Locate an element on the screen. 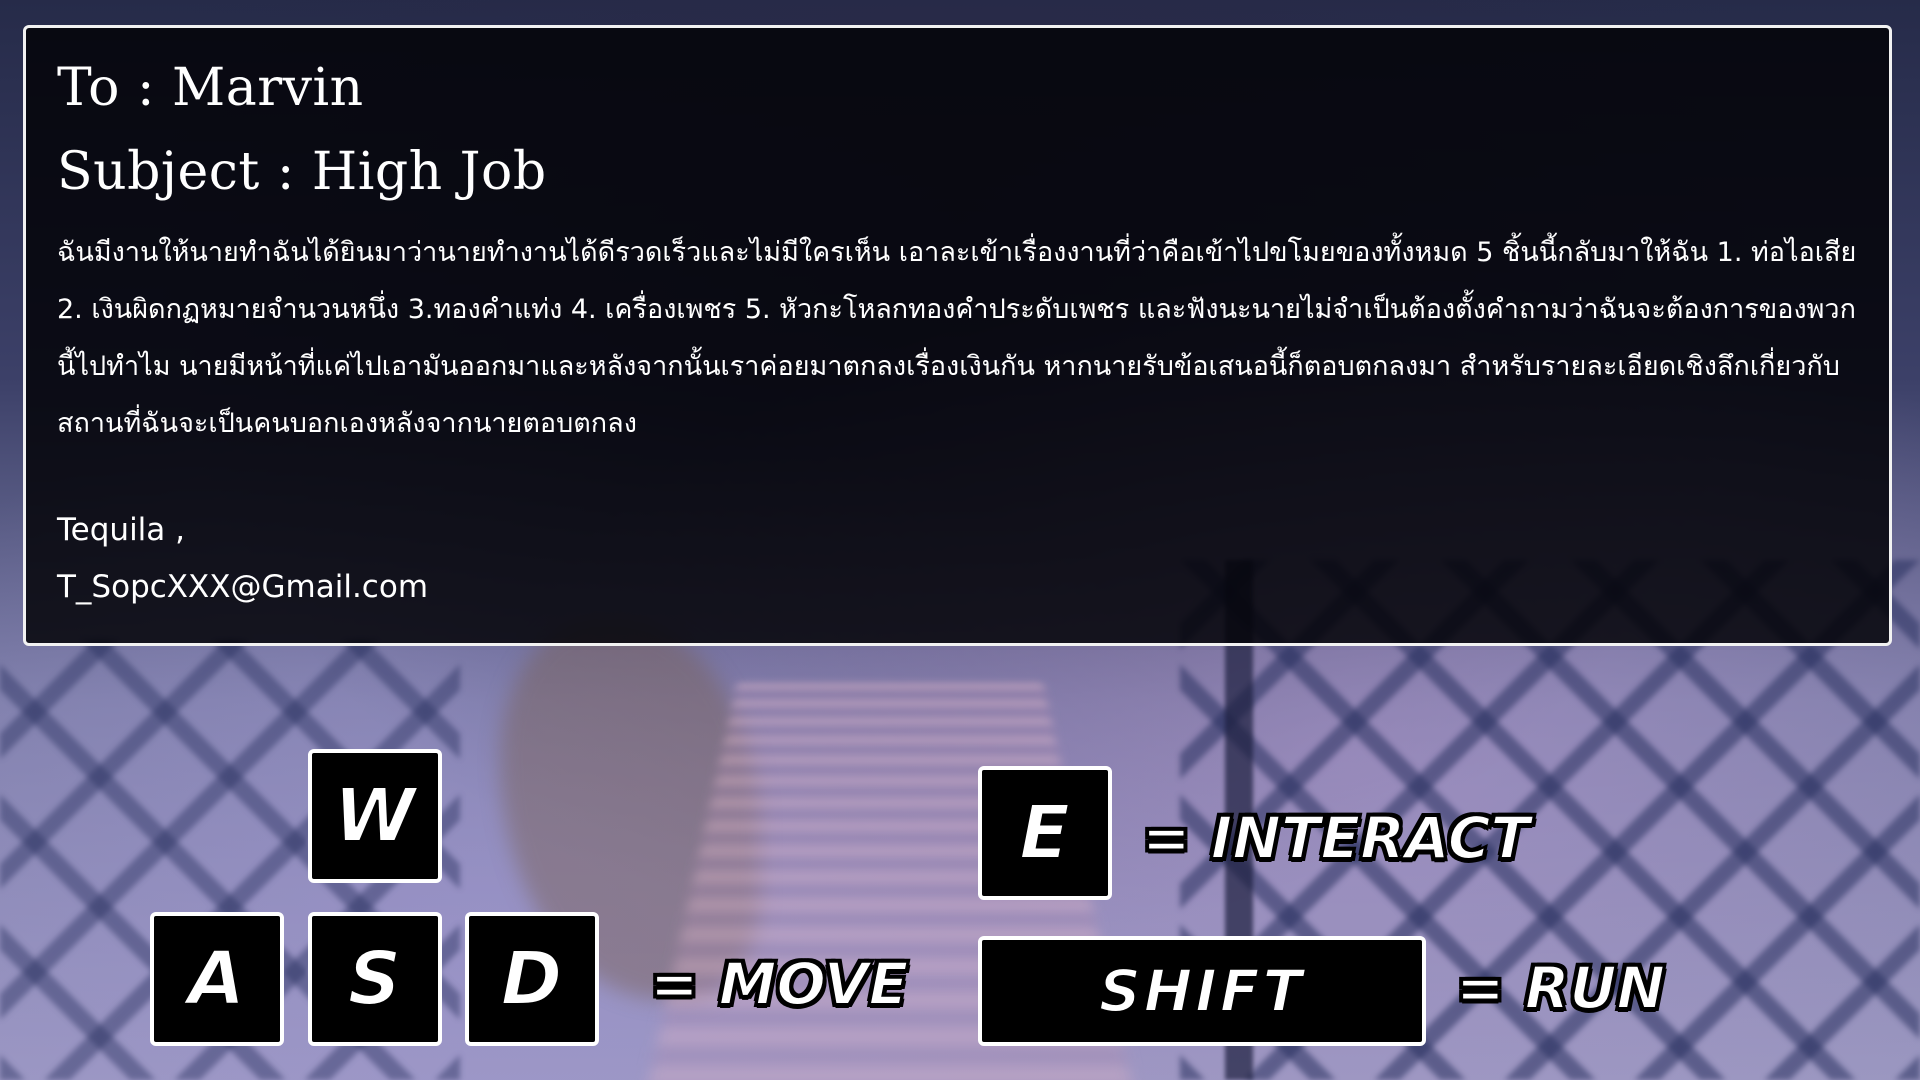 The image size is (1920, 1080). key-d: D is located at coordinates (532, 979).